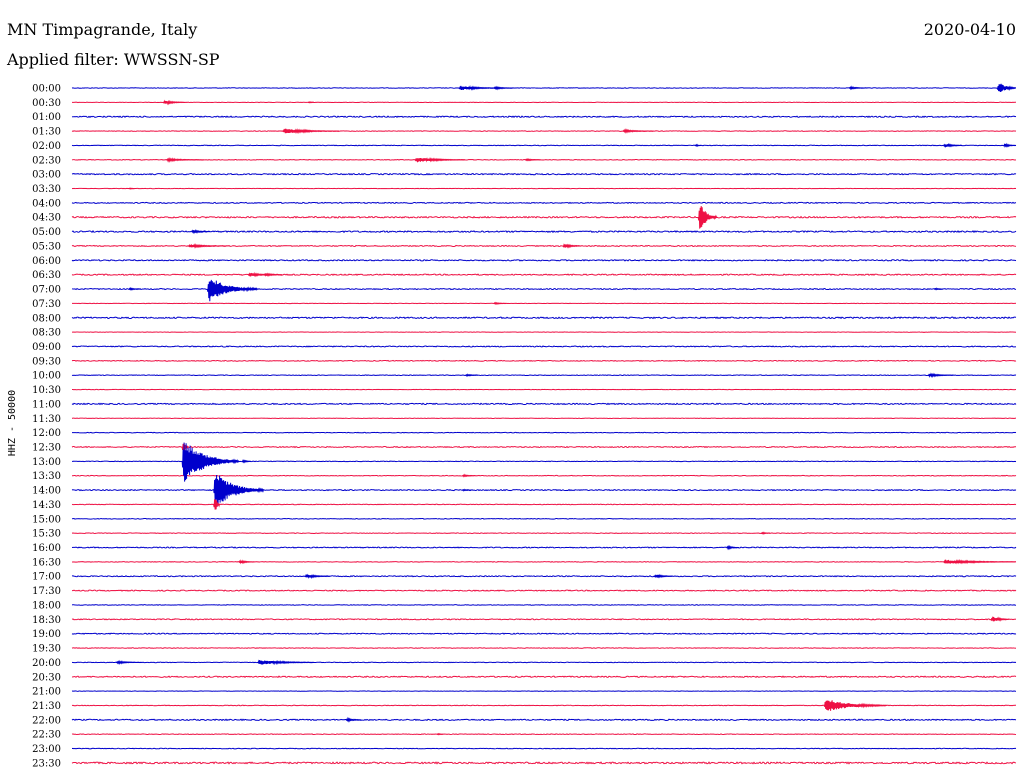 The image size is (1024, 780). I want to click on row-time-label: 03:30, so click(46, 189).